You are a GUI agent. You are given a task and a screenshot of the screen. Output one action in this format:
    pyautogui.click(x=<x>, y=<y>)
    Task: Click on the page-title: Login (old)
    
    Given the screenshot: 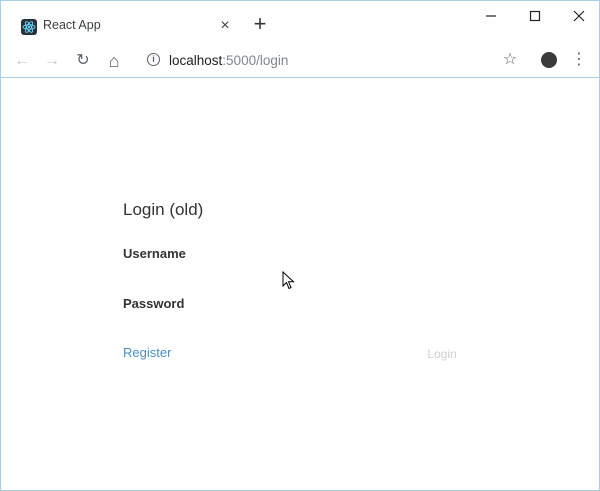 What is the action you would take?
    pyautogui.click(x=163, y=209)
    